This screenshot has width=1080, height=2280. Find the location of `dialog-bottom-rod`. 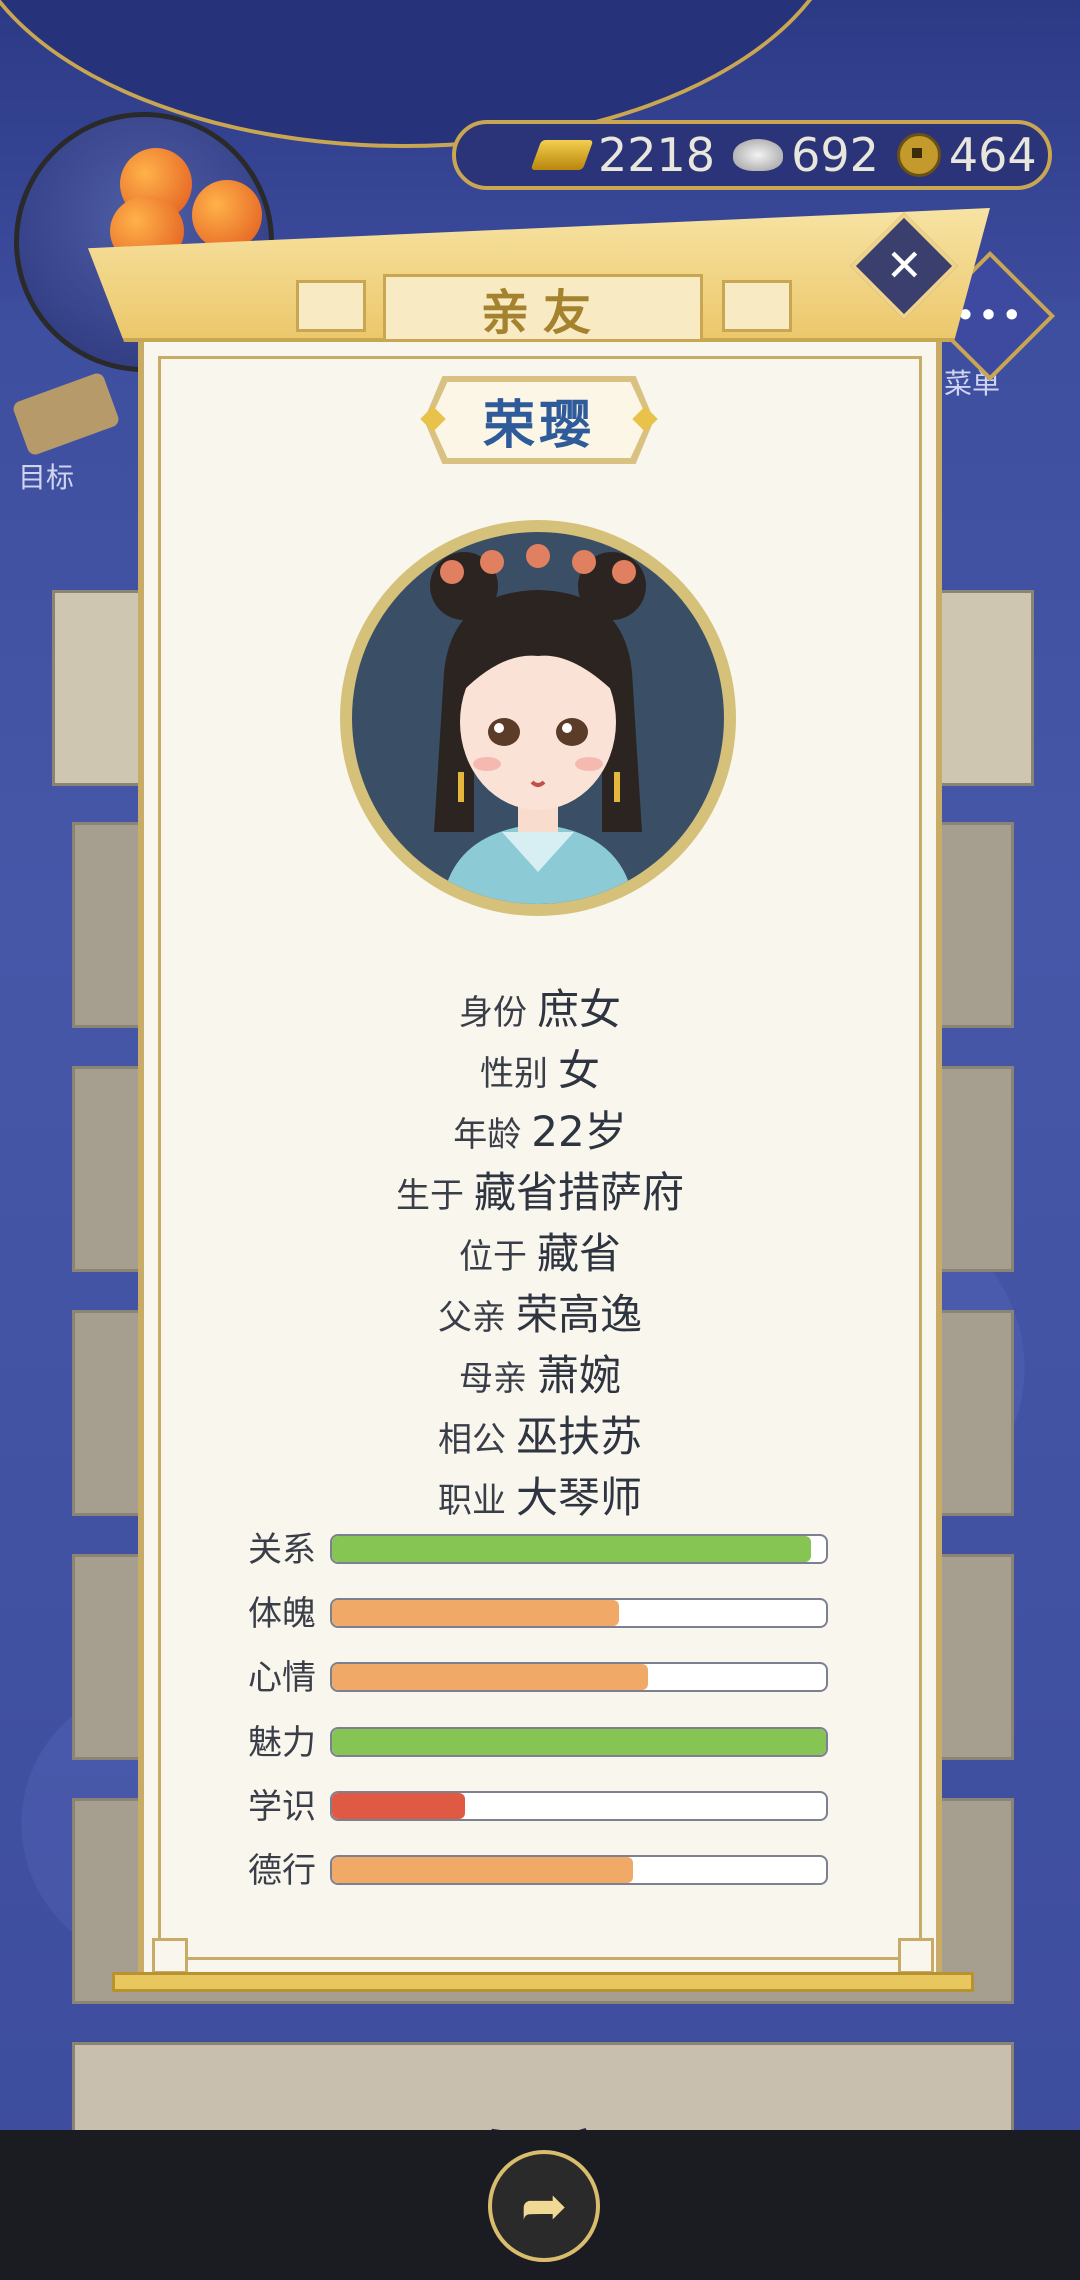

dialog-bottom-rod is located at coordinates (543, 1982).